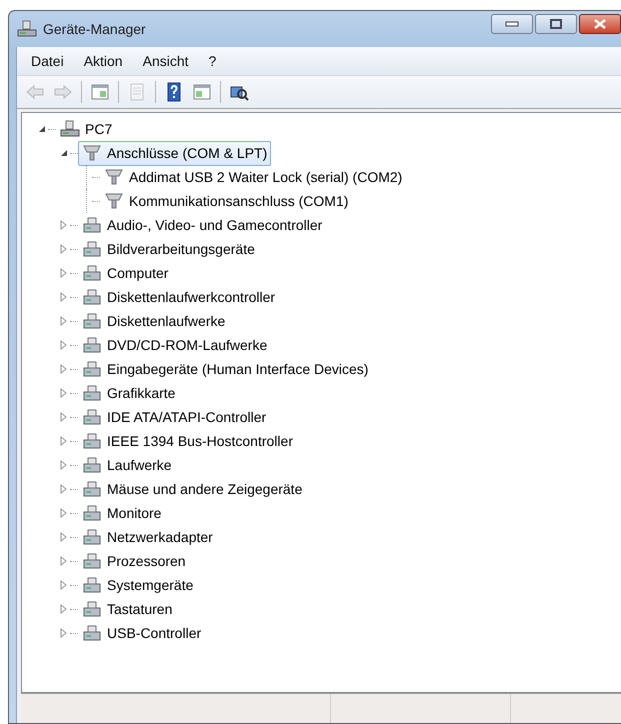 Image resolution: width=621 pixels, height=724 pixels. What do you see at coordinates (253, 177) in the screenshot?
I see `tree-item: Addimat USB 2 Waiter Lock (serial) (COM2)` at bounding box center [253, 177].